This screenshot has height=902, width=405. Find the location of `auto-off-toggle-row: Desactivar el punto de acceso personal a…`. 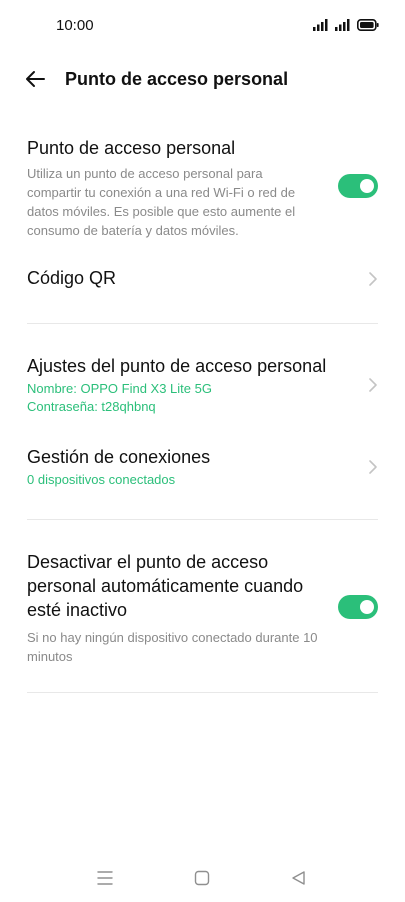

auto-off-toggle-row: Desactivar el punto de acceso personal a… is located at coordinates (202, 610).